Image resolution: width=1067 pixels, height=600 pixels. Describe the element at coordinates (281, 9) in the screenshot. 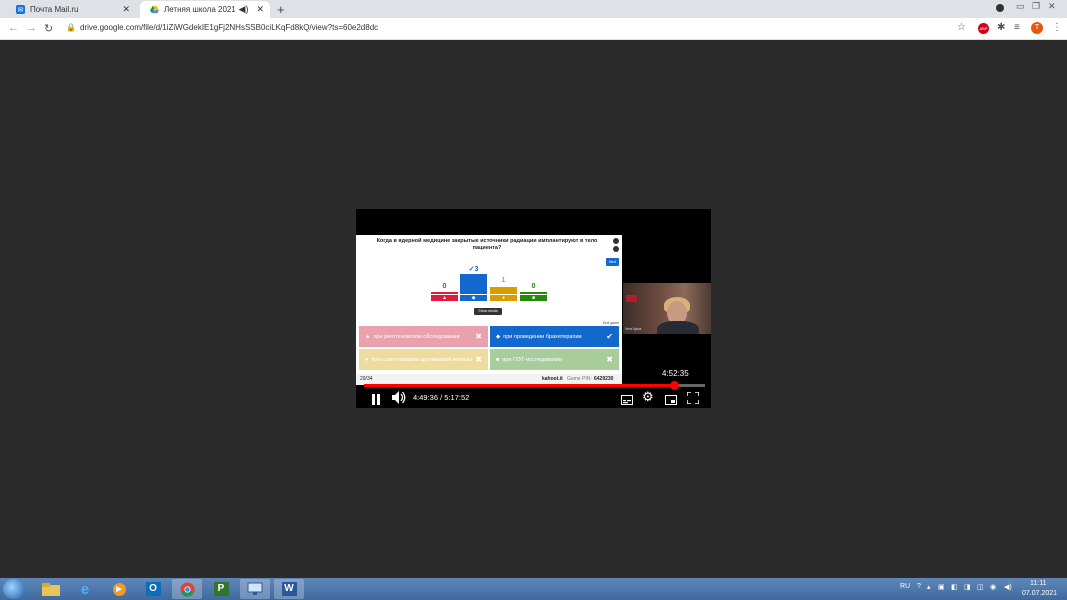

I see `new-tab-button: +` at that location.